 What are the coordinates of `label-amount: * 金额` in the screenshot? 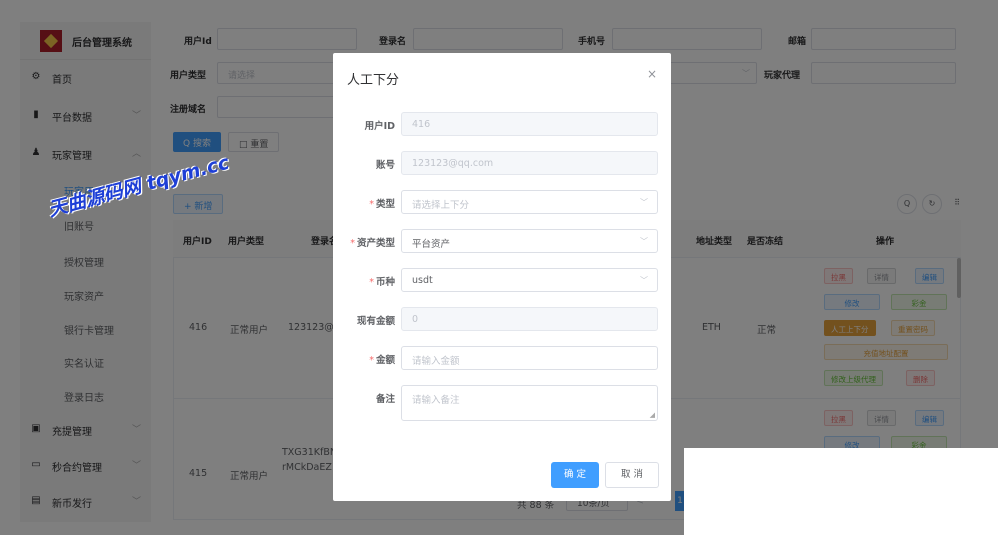 It's located at (382, 360).